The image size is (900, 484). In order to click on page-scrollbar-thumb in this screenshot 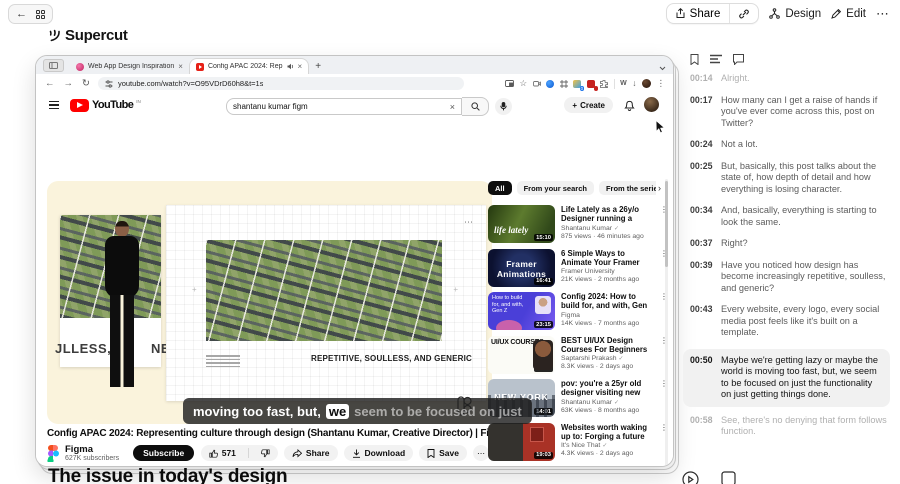, I will do `click(666, 224)`.